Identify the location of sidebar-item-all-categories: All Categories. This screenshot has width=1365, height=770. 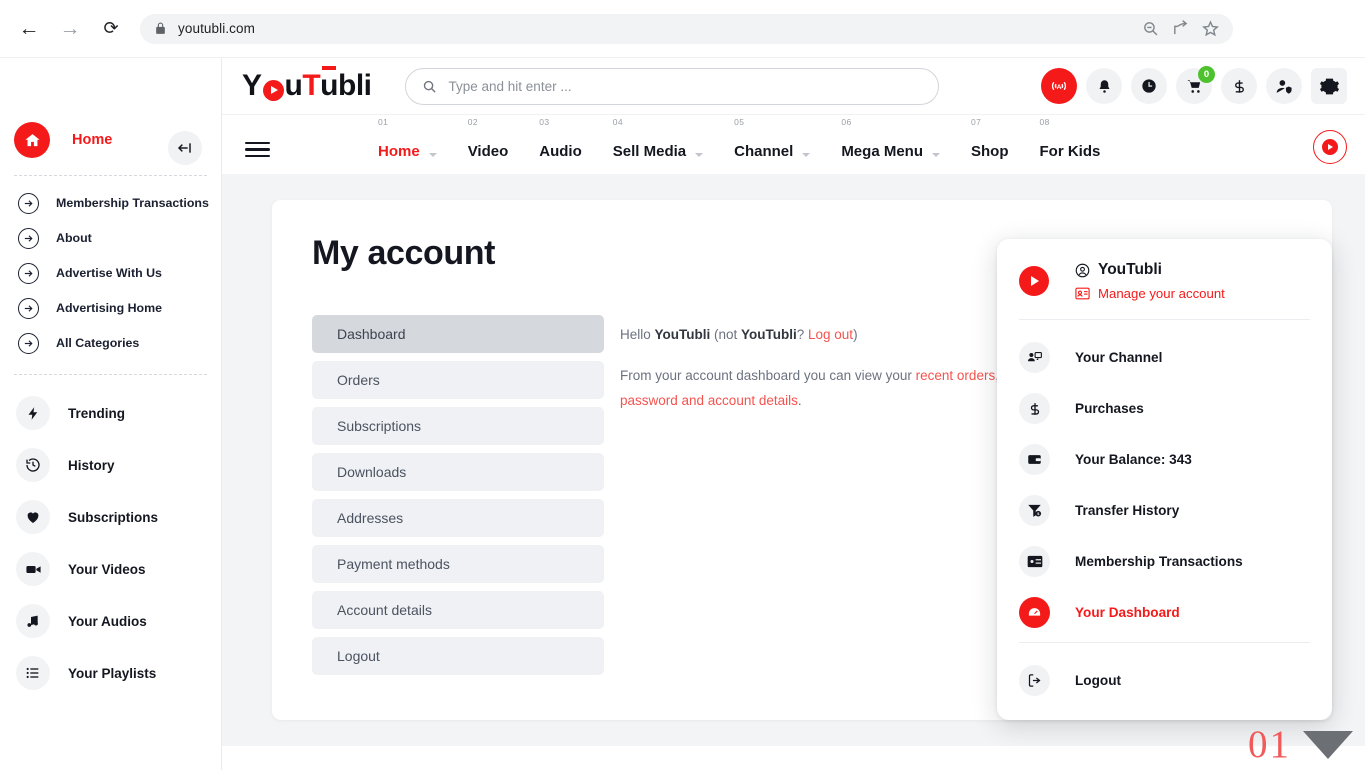
(110, 343).